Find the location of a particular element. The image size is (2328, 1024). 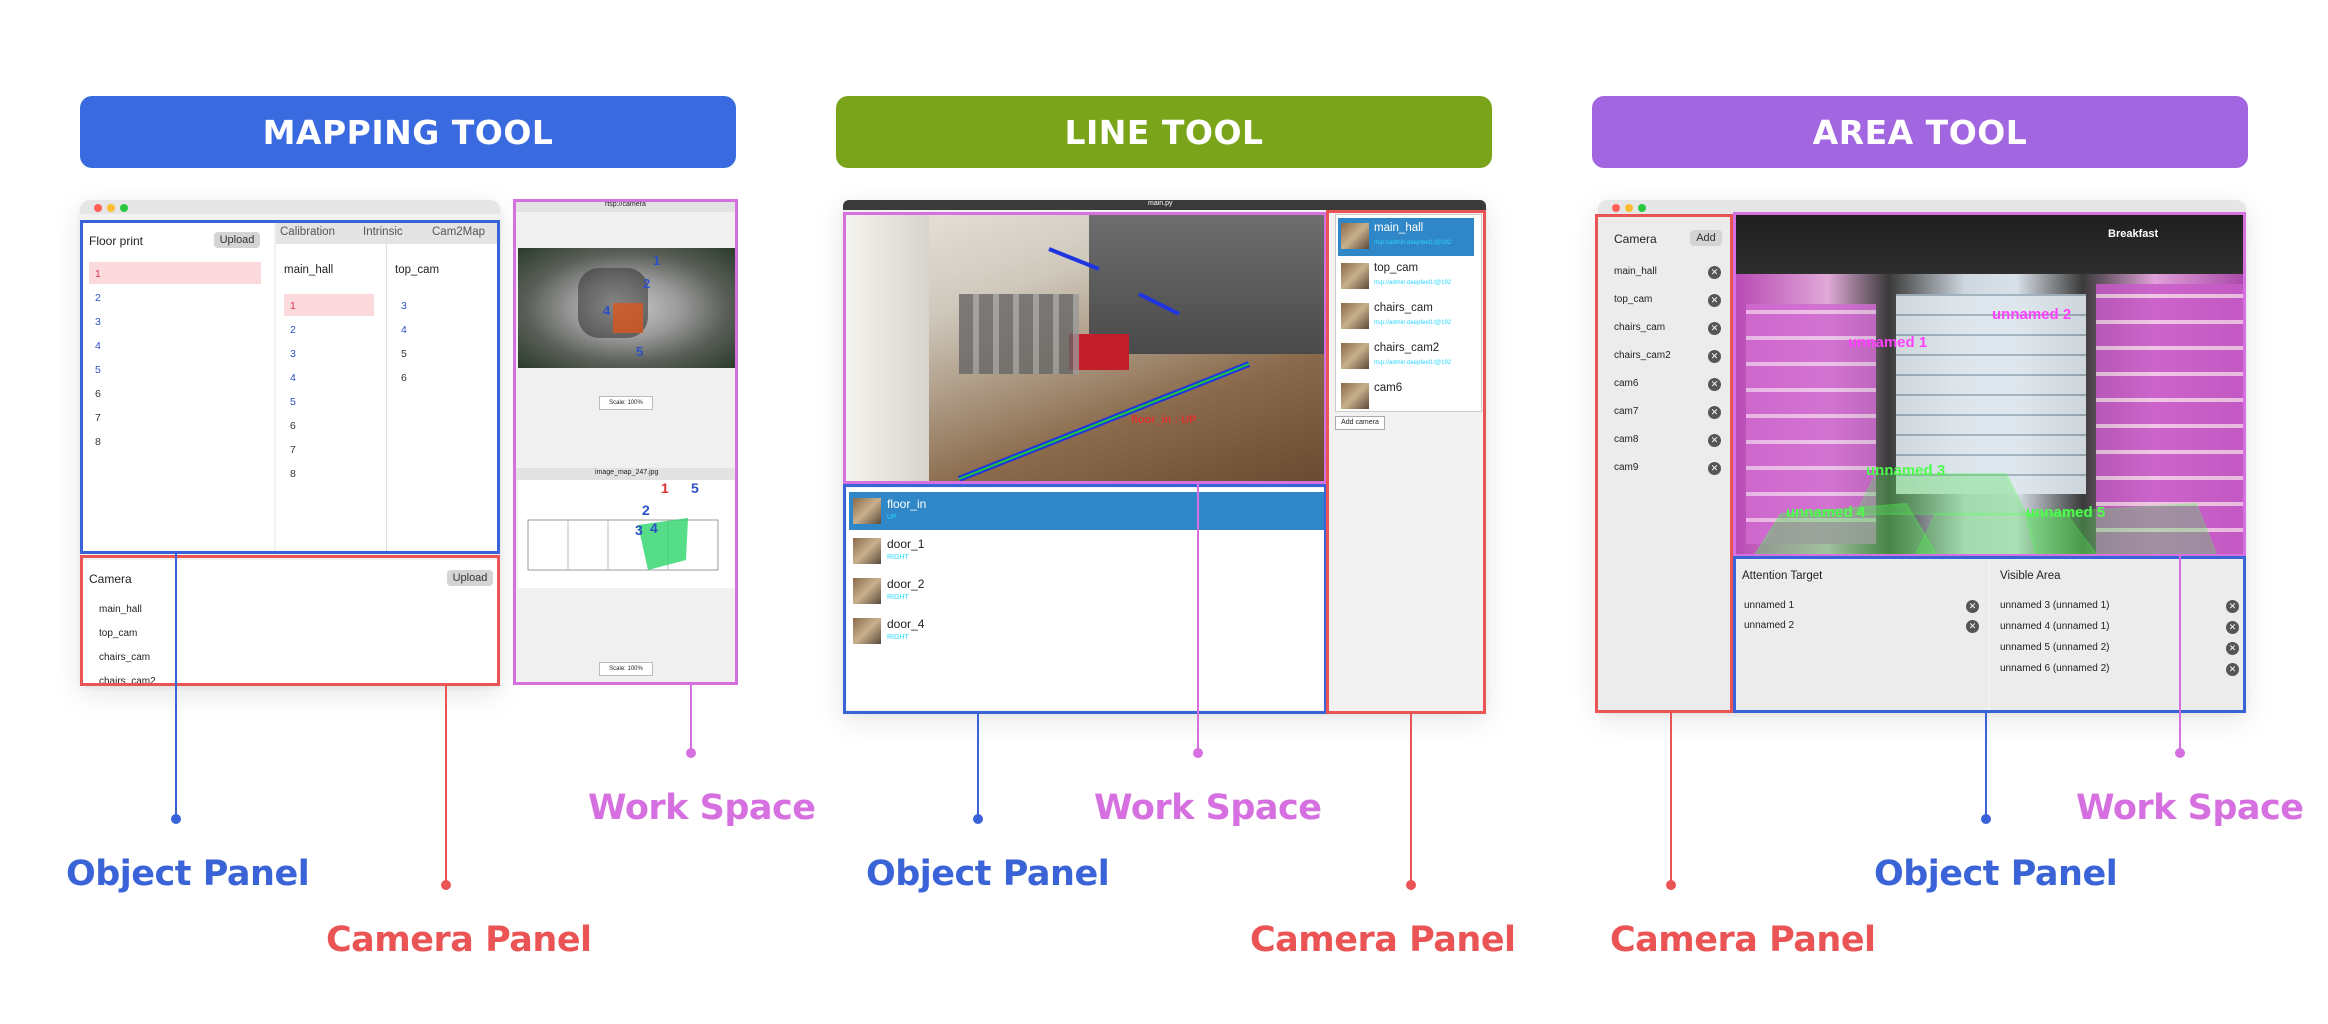

line-camera-row: chairs_cam2 rtsp://admin:deepfeel1!@192 is located at coordinates (1406, 357).